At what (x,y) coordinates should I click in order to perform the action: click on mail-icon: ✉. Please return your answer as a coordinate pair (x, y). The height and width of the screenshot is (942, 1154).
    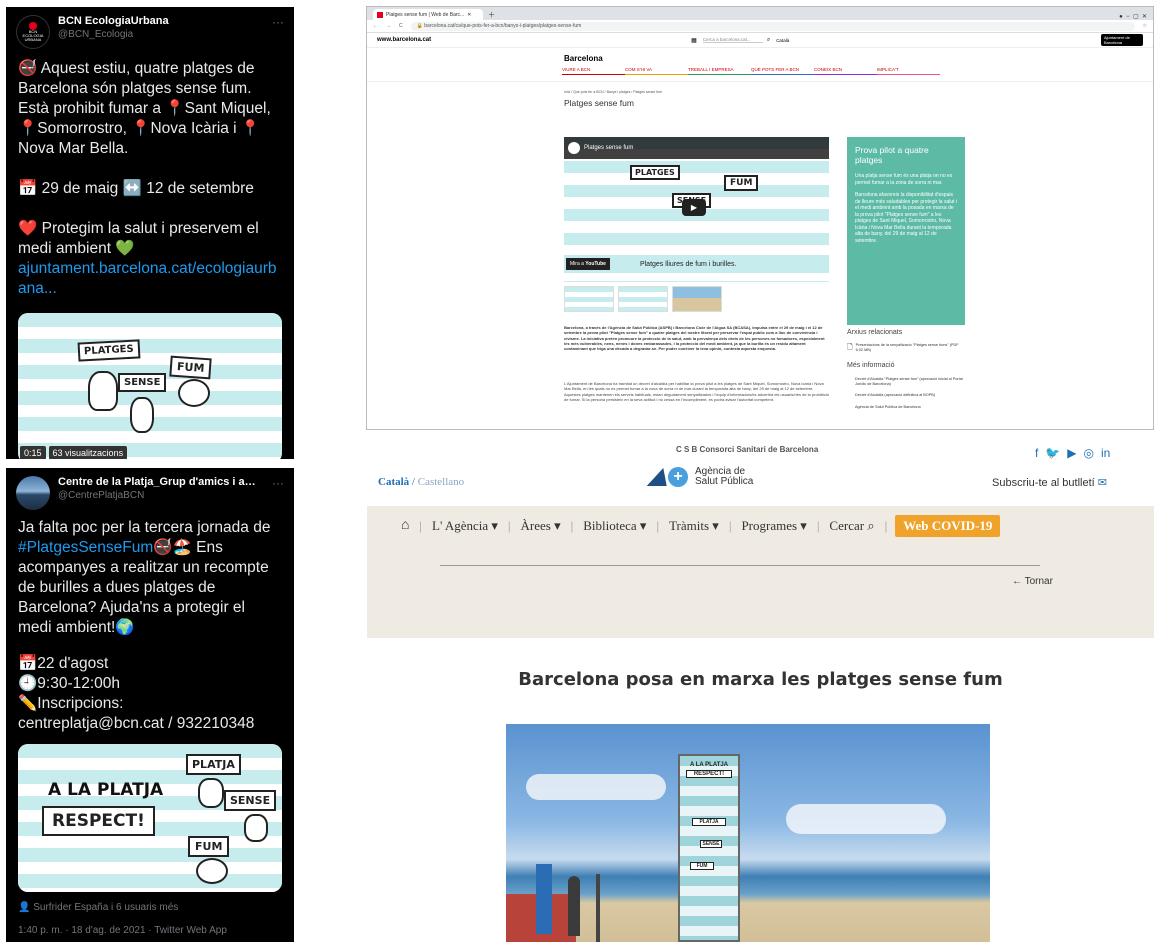
    Looking at the image, I should click on (1102, 483).